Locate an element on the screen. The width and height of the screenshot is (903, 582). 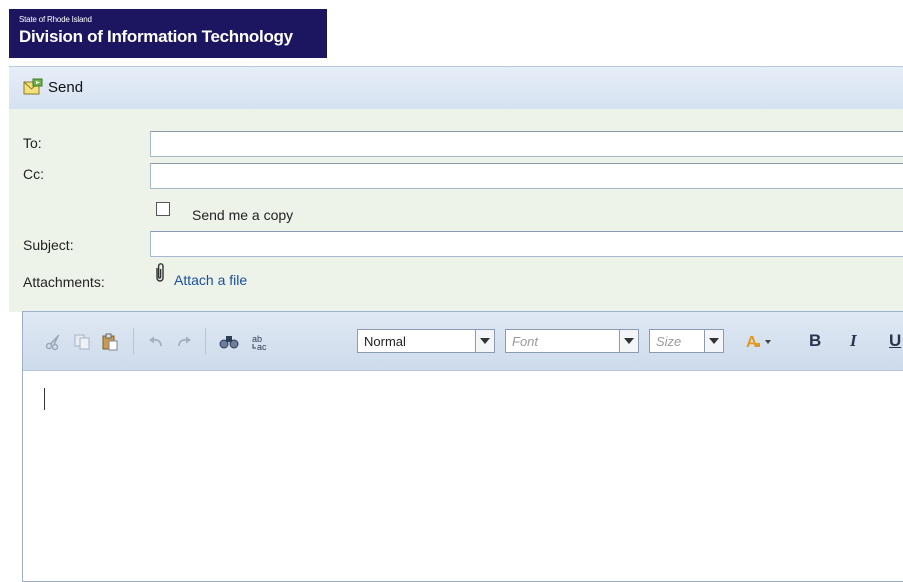
cut-icon is located at coordinates (54, 342).